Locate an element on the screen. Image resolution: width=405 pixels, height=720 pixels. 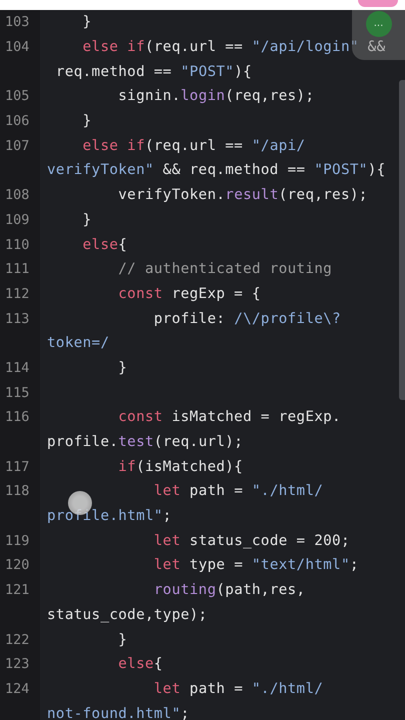
code-line: if(isMatched){ is located at coordinates (180, 467).